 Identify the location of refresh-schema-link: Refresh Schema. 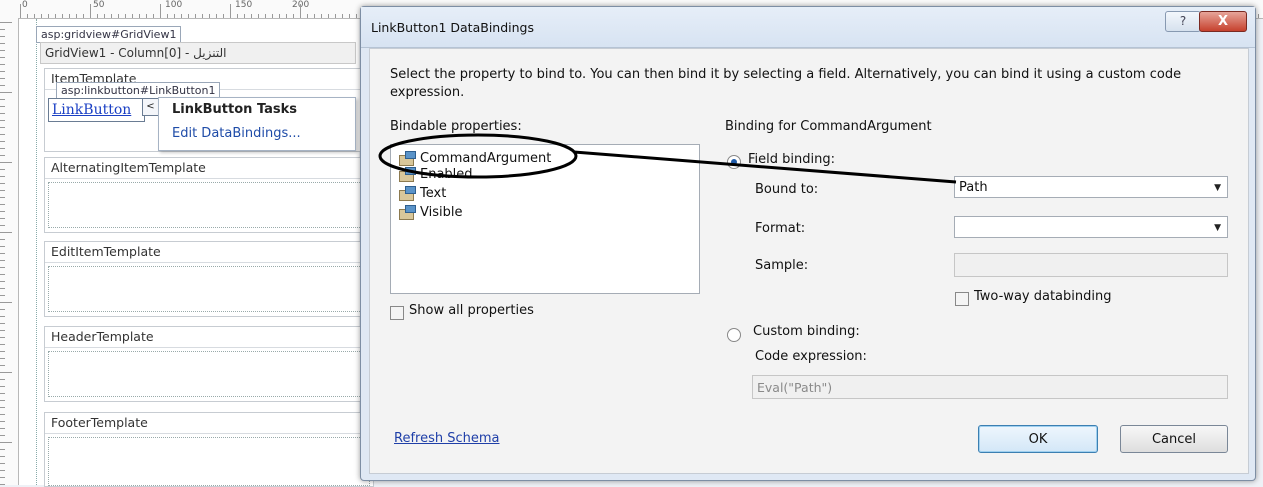
(447, 438).